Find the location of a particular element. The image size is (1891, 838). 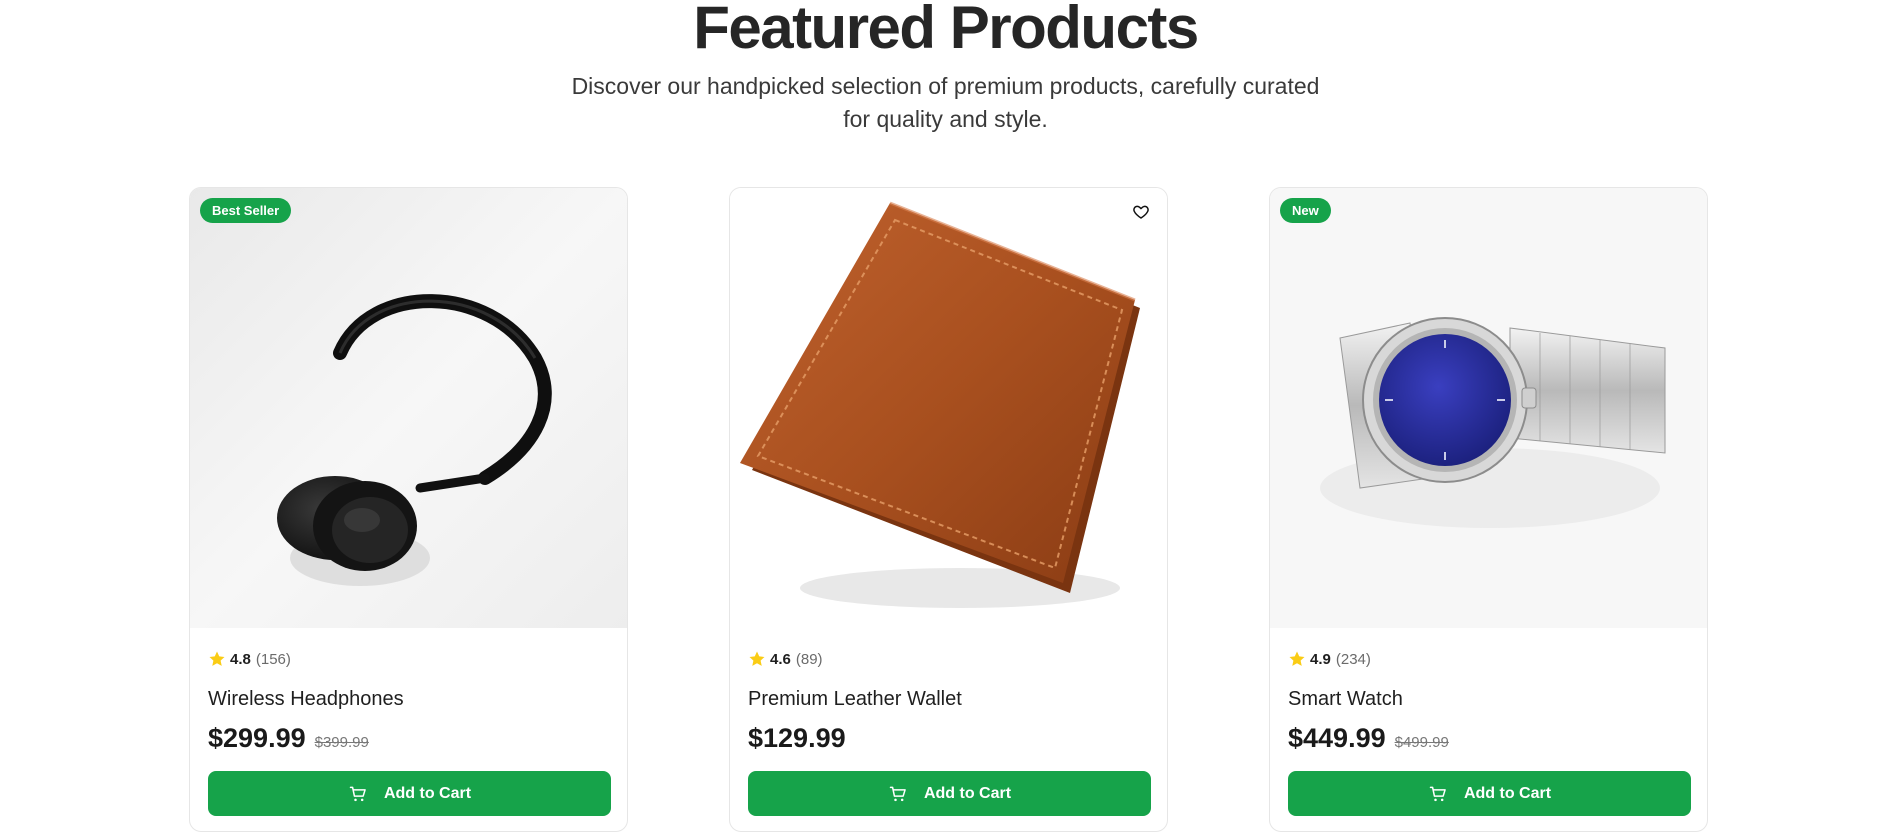

best-seller-badge: Best Seller is located at coordinates (246, 210).